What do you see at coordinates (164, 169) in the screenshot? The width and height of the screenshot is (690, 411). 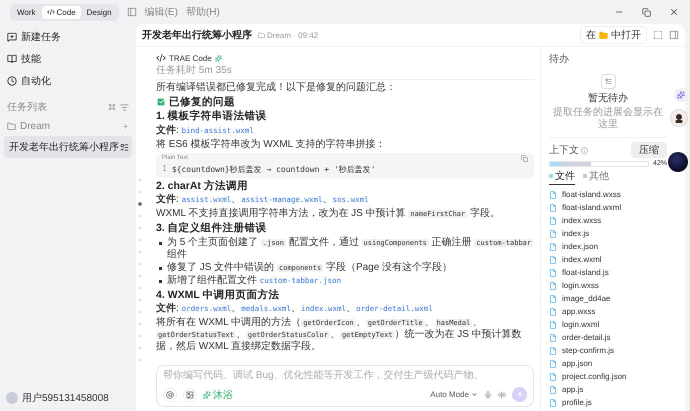 I see `line-number: 1` at bounding box center [164, 169].